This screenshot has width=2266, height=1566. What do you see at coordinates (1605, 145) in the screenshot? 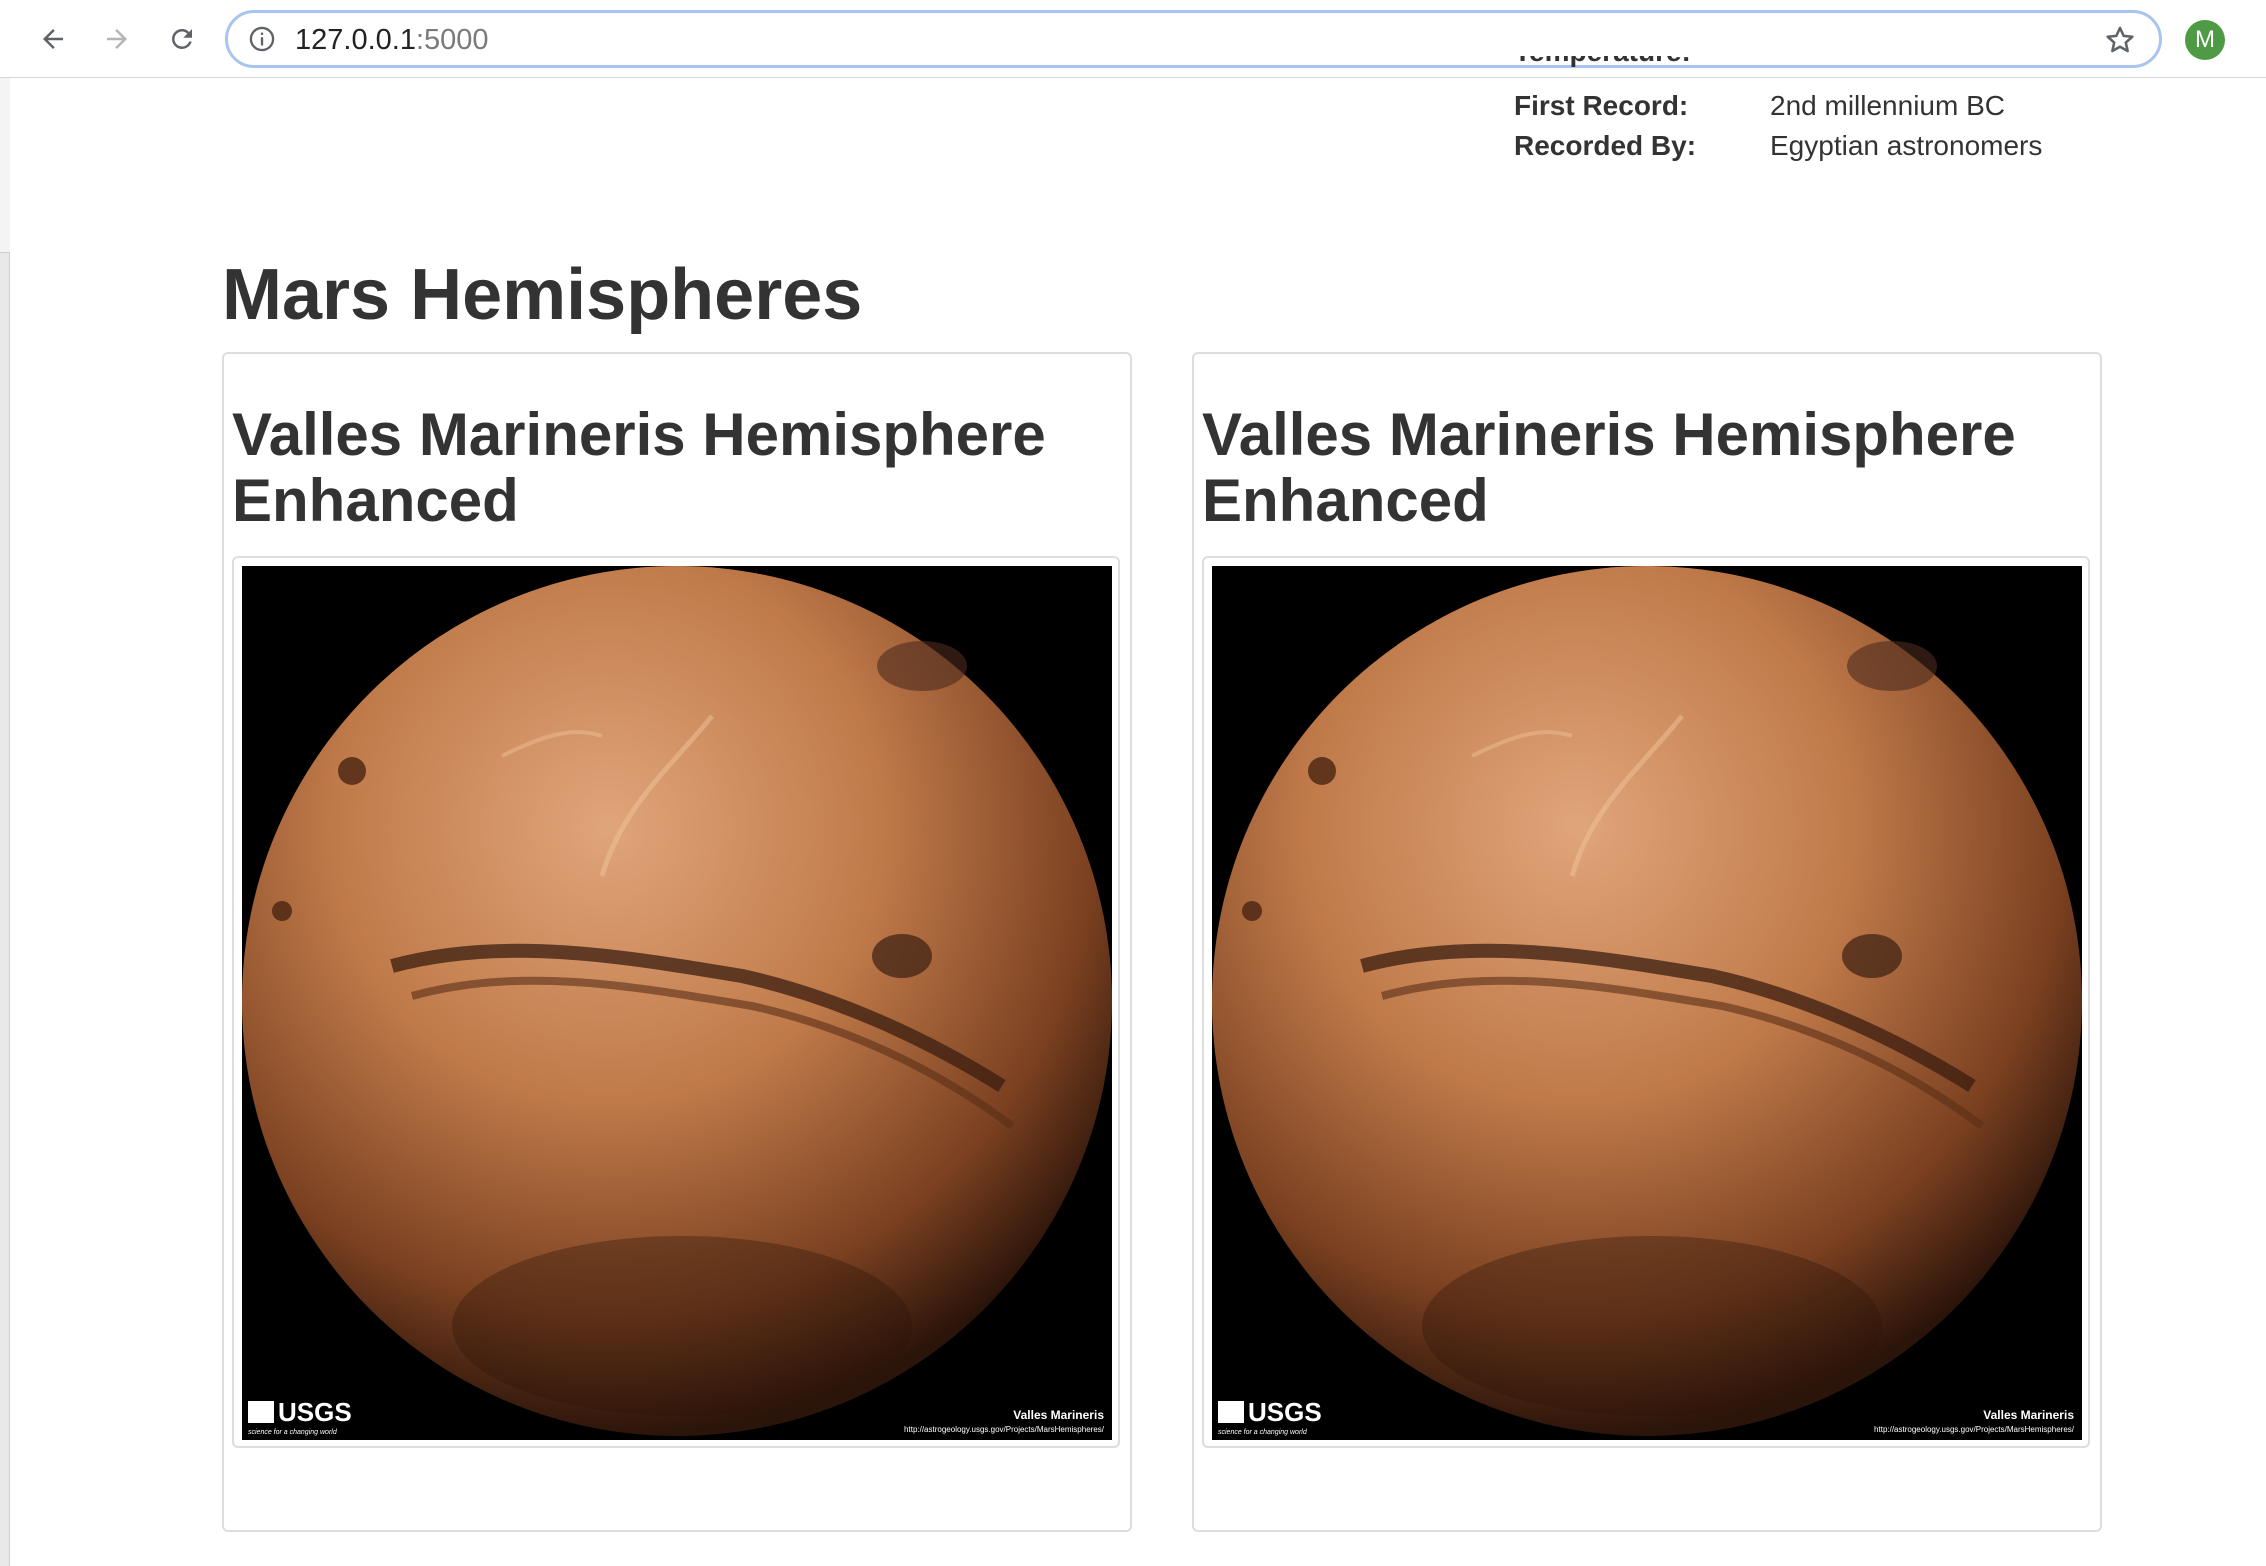
I see `fact-label: Recorded By:` at bounding box center [1605, 145].